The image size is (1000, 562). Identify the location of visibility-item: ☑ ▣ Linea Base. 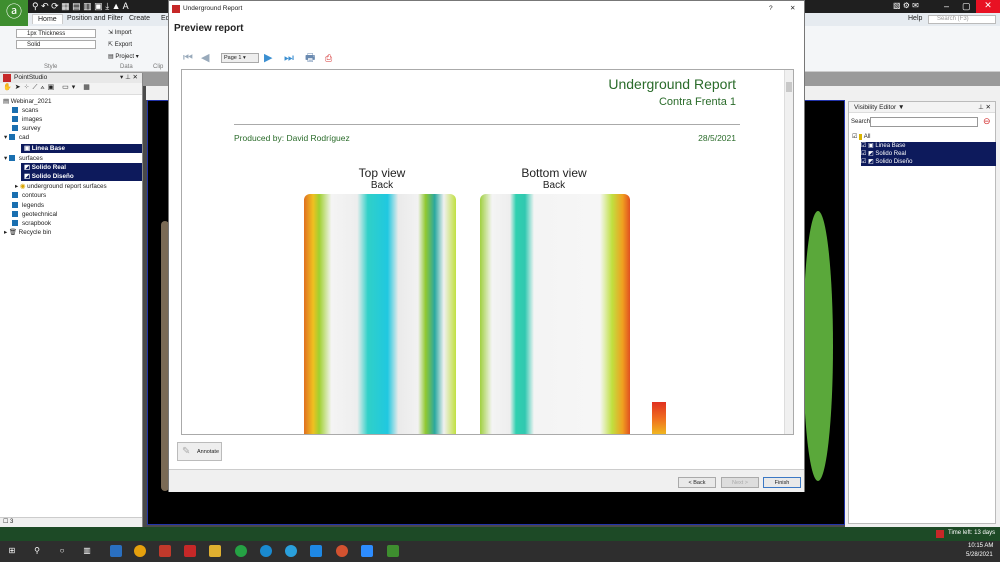
(928, 146).